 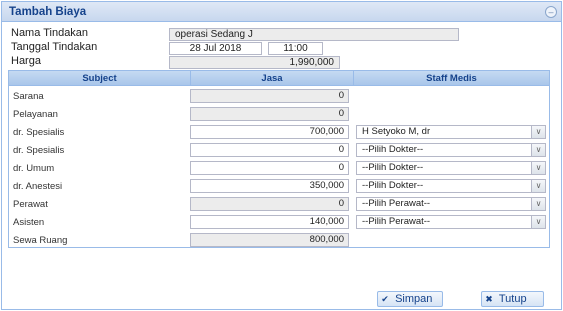 I want to click on grid-header: Subject Jasa Staff Medis, so click(x=279, y=78).